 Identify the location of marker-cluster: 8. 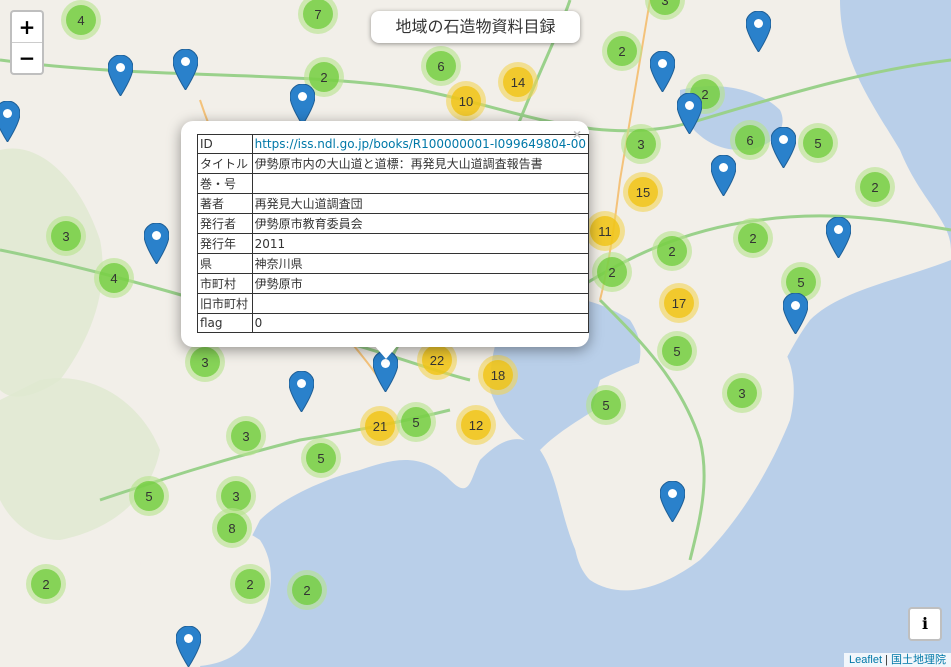
(232, 528).